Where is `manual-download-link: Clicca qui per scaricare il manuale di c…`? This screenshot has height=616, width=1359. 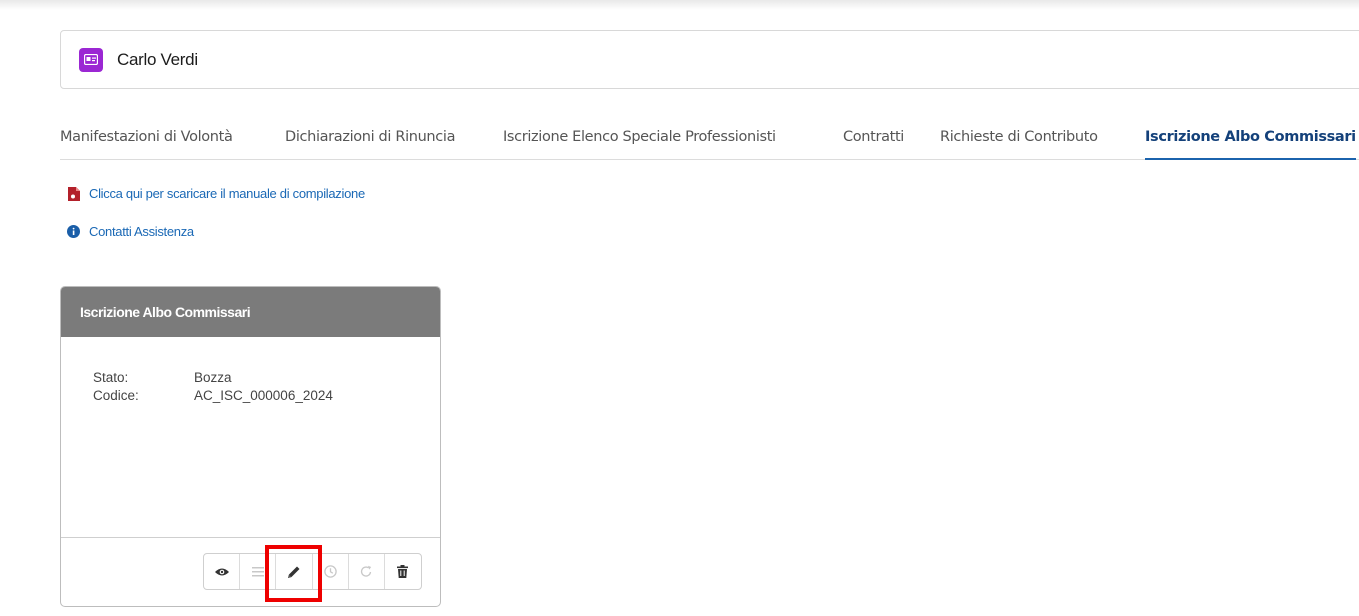 manual-download-link: Clicca qui per scaricare il manuale di c… is located at coordinates (215, 193).